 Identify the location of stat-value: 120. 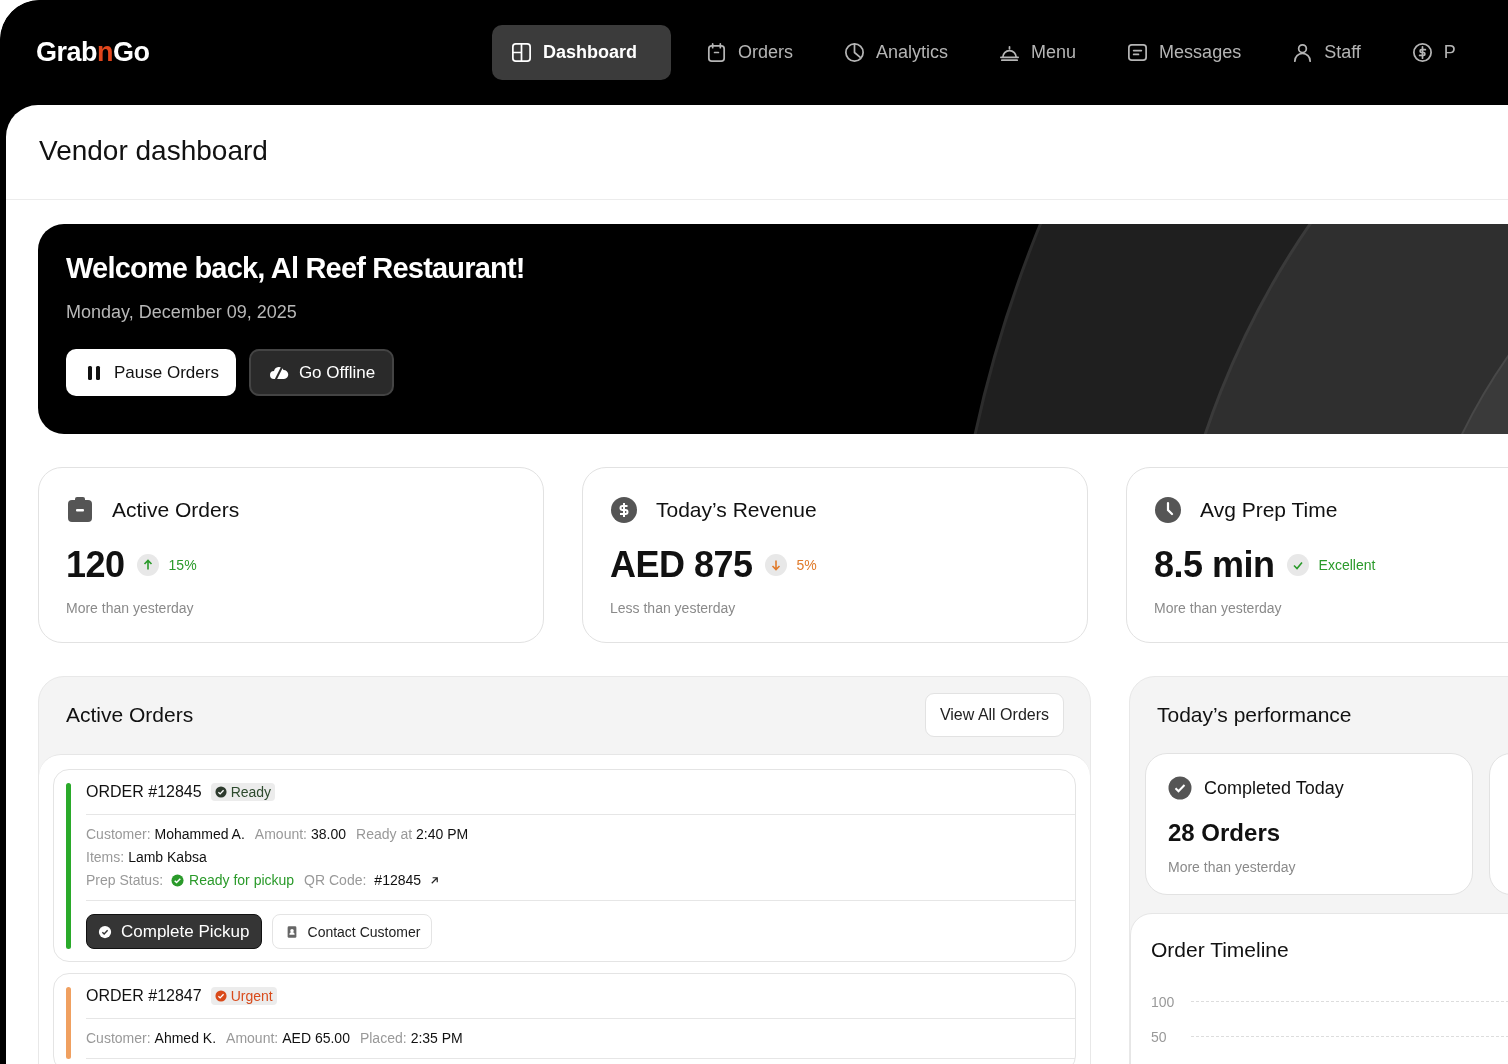
(95, 565).